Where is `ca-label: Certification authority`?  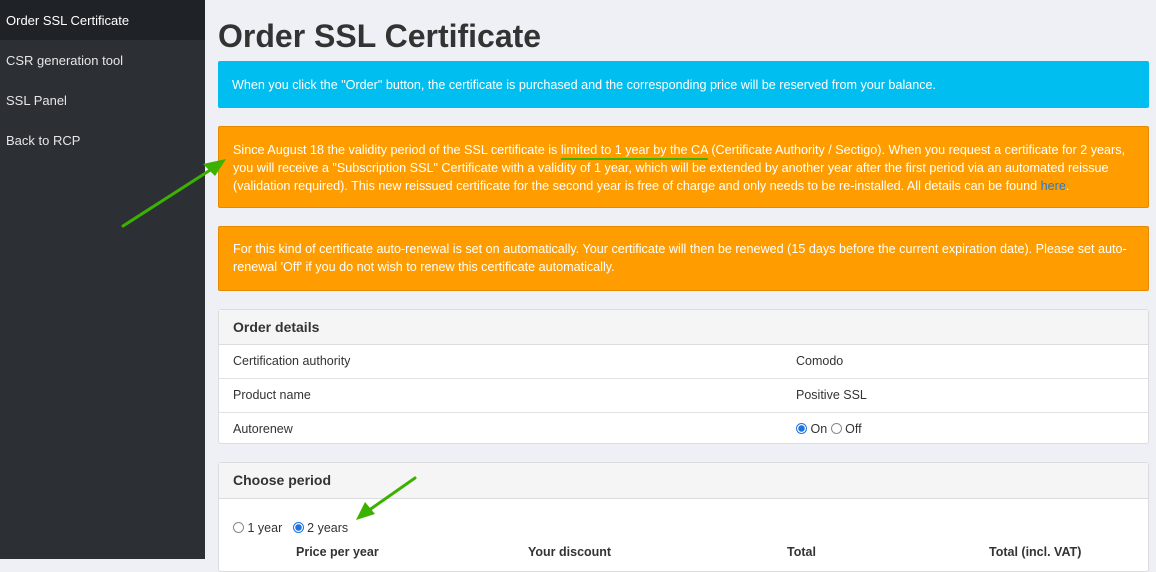
ca-label: Certification authority is located at coordinates (292, 361).